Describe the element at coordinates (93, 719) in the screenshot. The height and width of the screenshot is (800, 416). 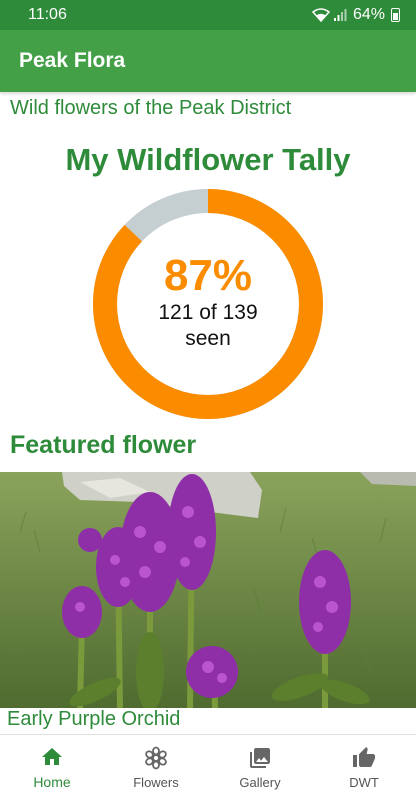
I see `featured-flower-name: Early Purple Orchid` at that location.